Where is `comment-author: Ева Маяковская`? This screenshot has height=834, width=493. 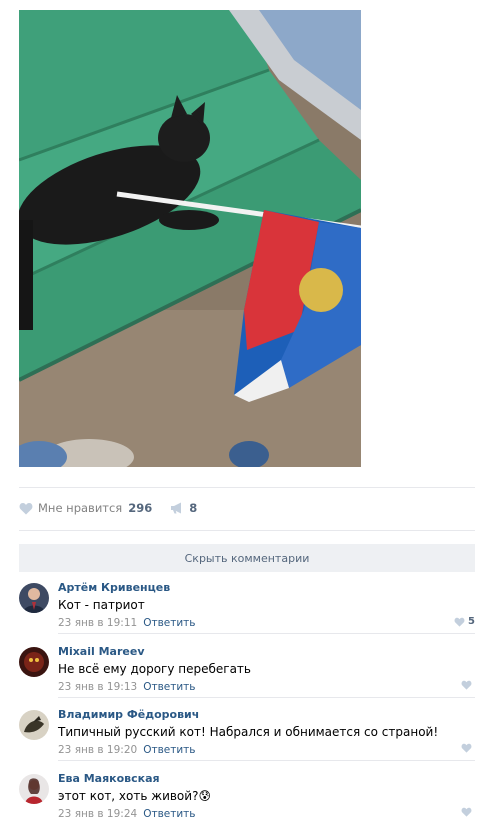
comment-author: Ева Маяковская is located at coordinates (109, 778).